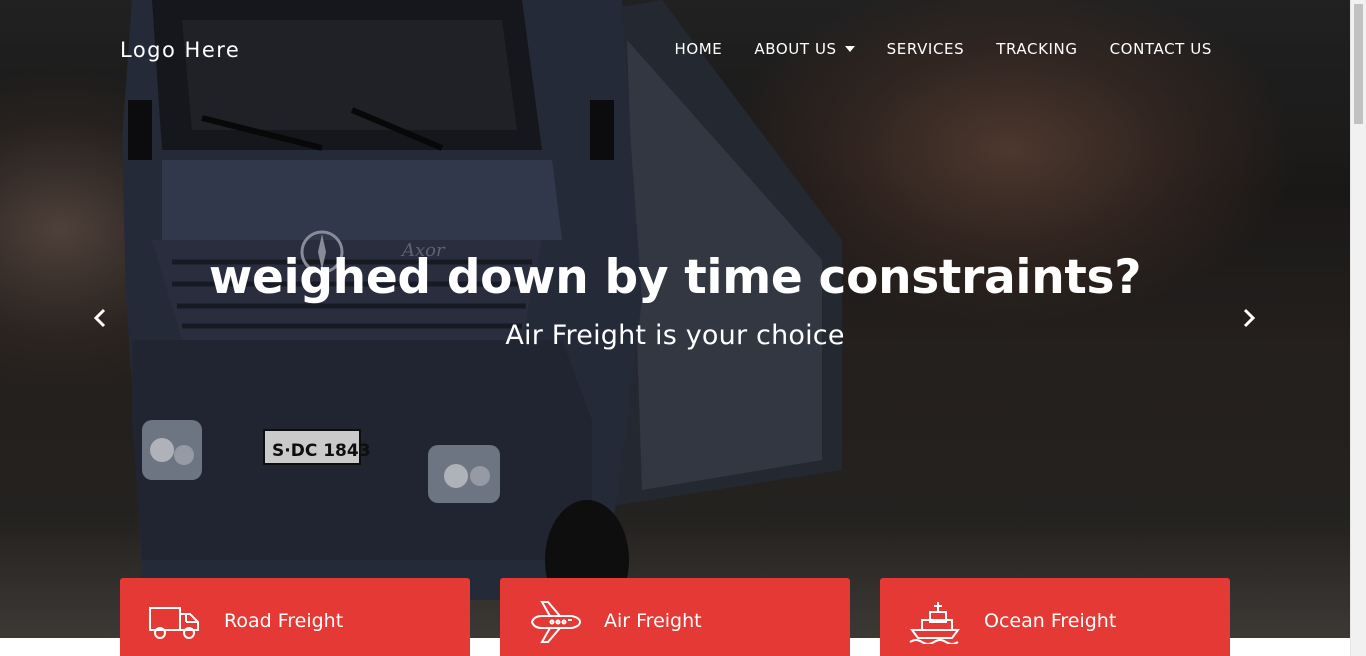  I want to click on carousel-prev-button, so click(101, 318).